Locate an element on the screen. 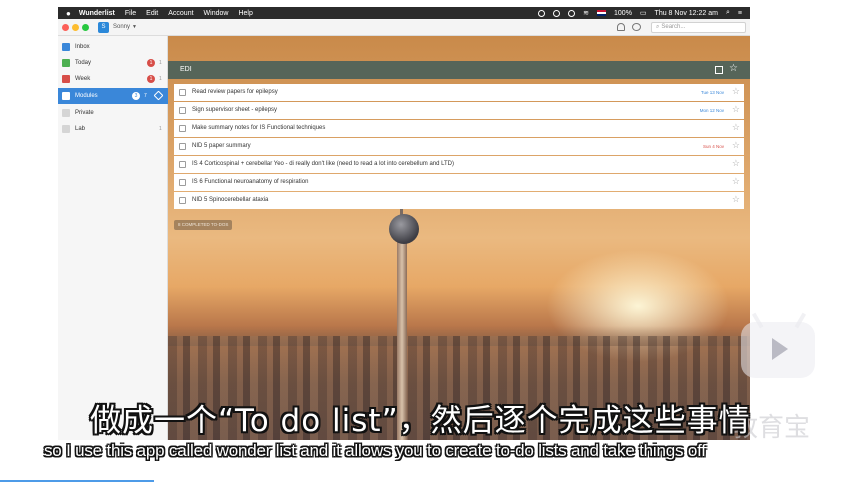 This screenshot has height=483, width=860. menu-account: Account is located at coordinates (180, 13).